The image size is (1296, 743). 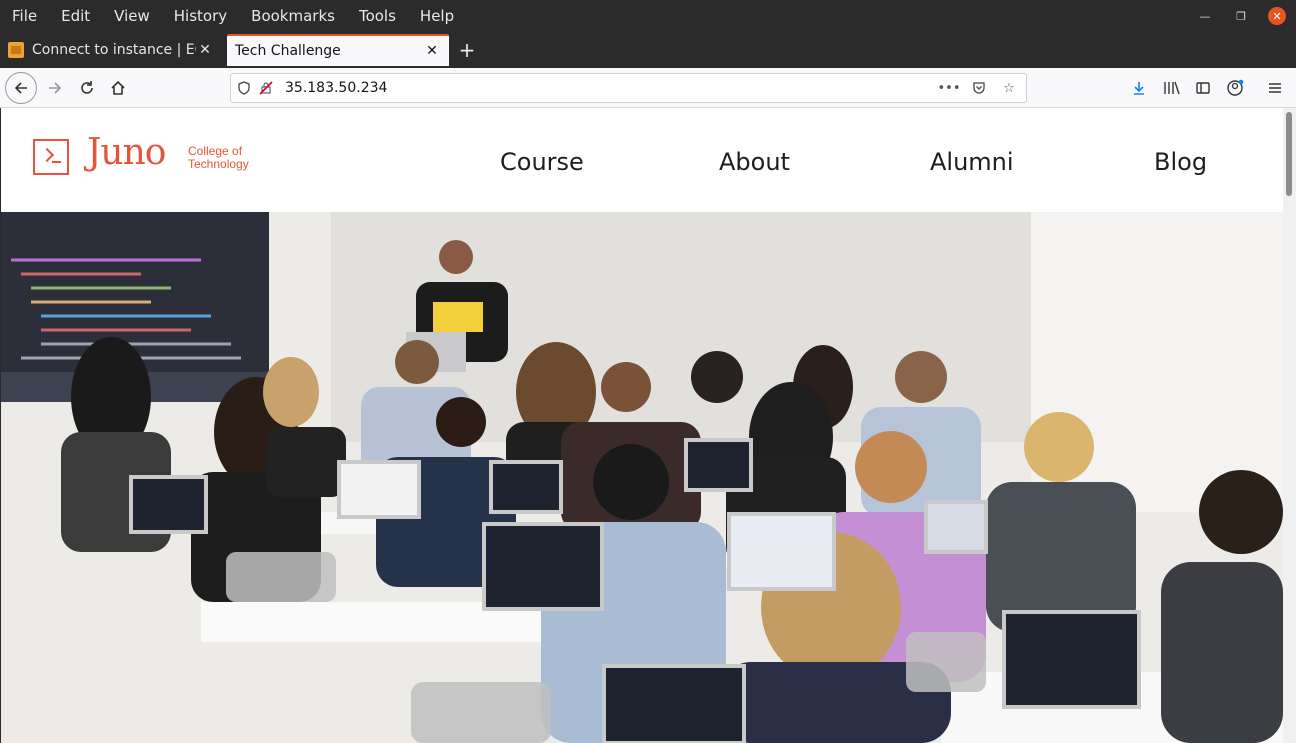 What do you see at coordinates (114, 50) in the screenshot?
I see `tab-title: Connect to instance | EC2` at bounding box center [114, 50].